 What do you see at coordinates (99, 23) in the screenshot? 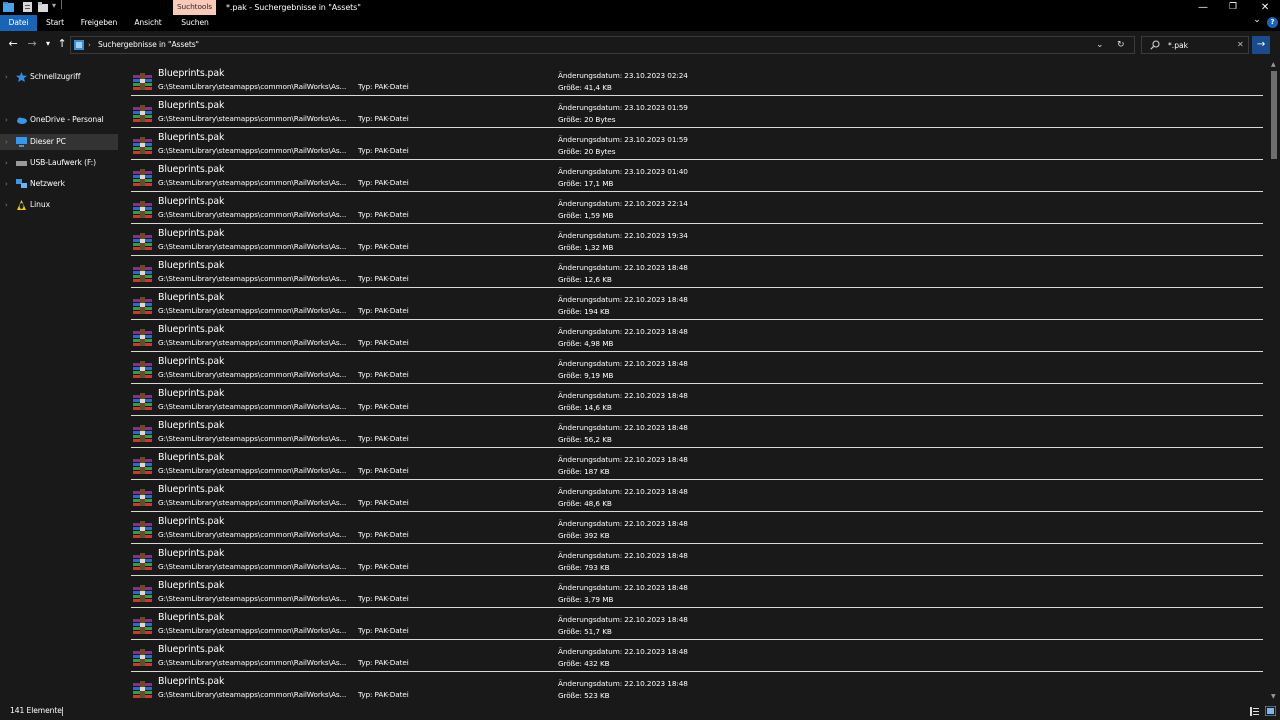
I see `tab-freigeben: Freigeben` at bounding box center [99, 23].